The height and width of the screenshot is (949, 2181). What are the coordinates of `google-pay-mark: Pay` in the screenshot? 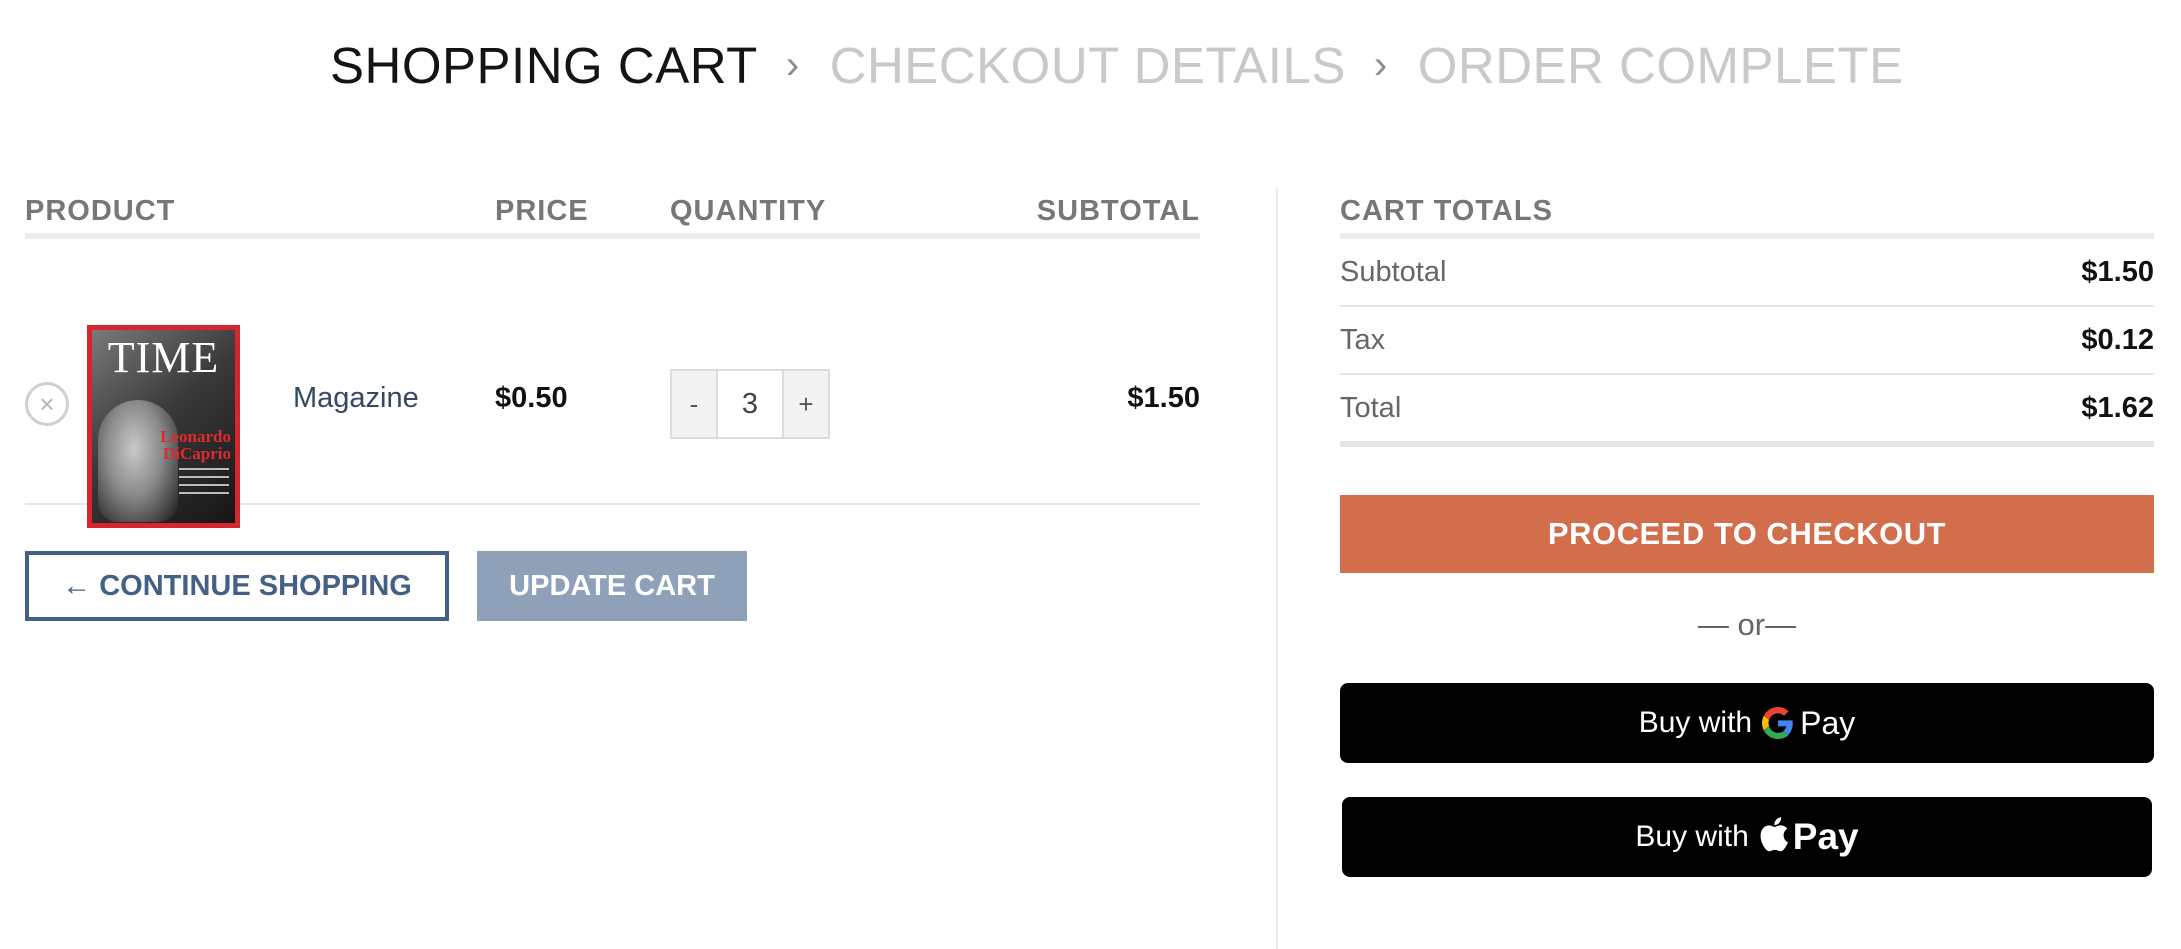 It's located at (1808, 723).